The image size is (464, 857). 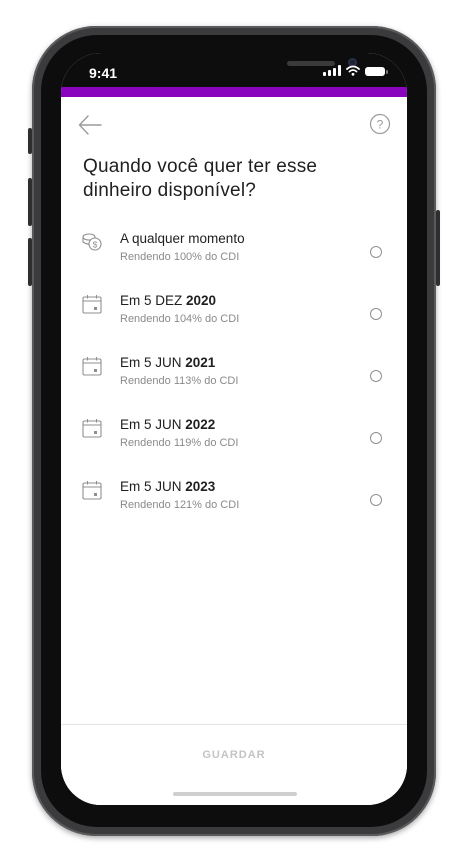 I want to click on option-yield: Rendendo 113% do CDI, so click(x=179, y=381).